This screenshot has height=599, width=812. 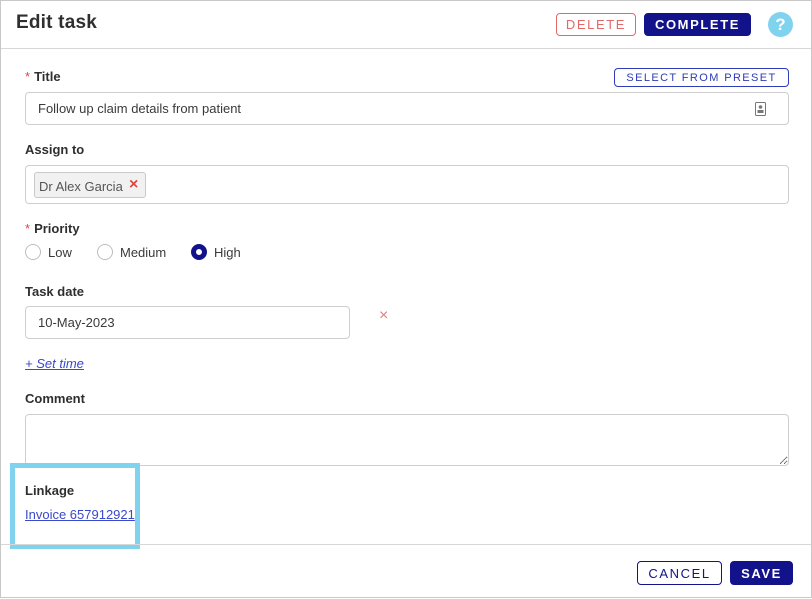 What do you see at coordinates (52, 228) in the screenshot?
I see `priority-label: * Priority` at bounding box center [52, 228].